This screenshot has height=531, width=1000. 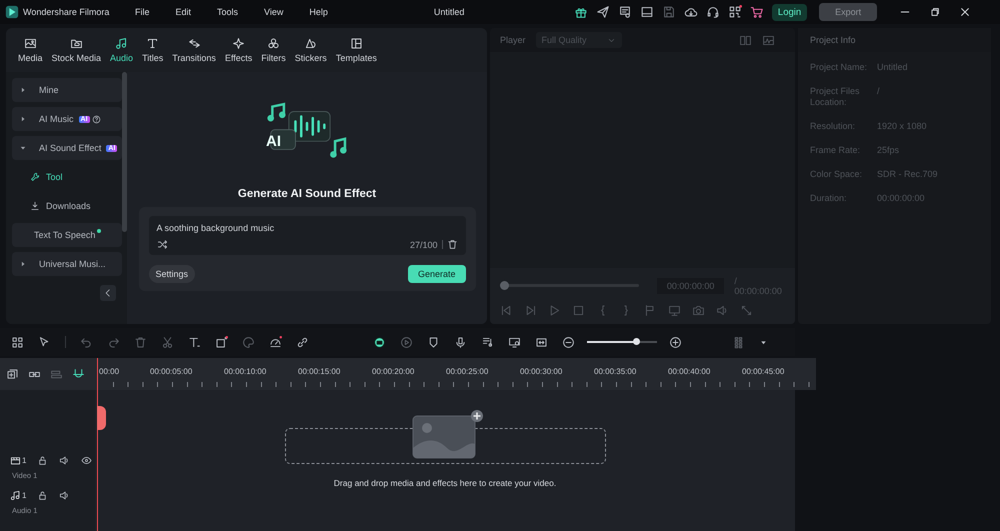 I want to click on info-value: SDR - Rec.709, so click(x=907, y=174).